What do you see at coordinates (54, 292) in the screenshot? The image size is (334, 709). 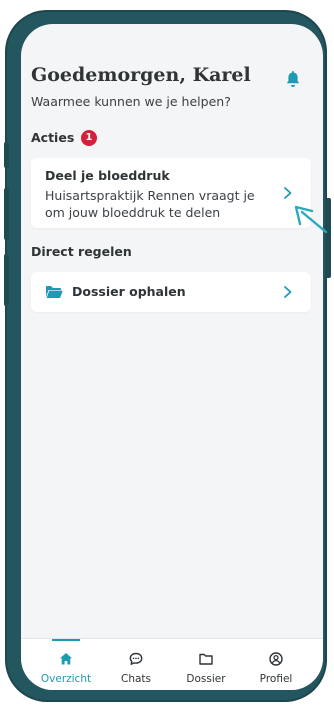 I see `folder-open-icon` at bounding box center [54, 292].